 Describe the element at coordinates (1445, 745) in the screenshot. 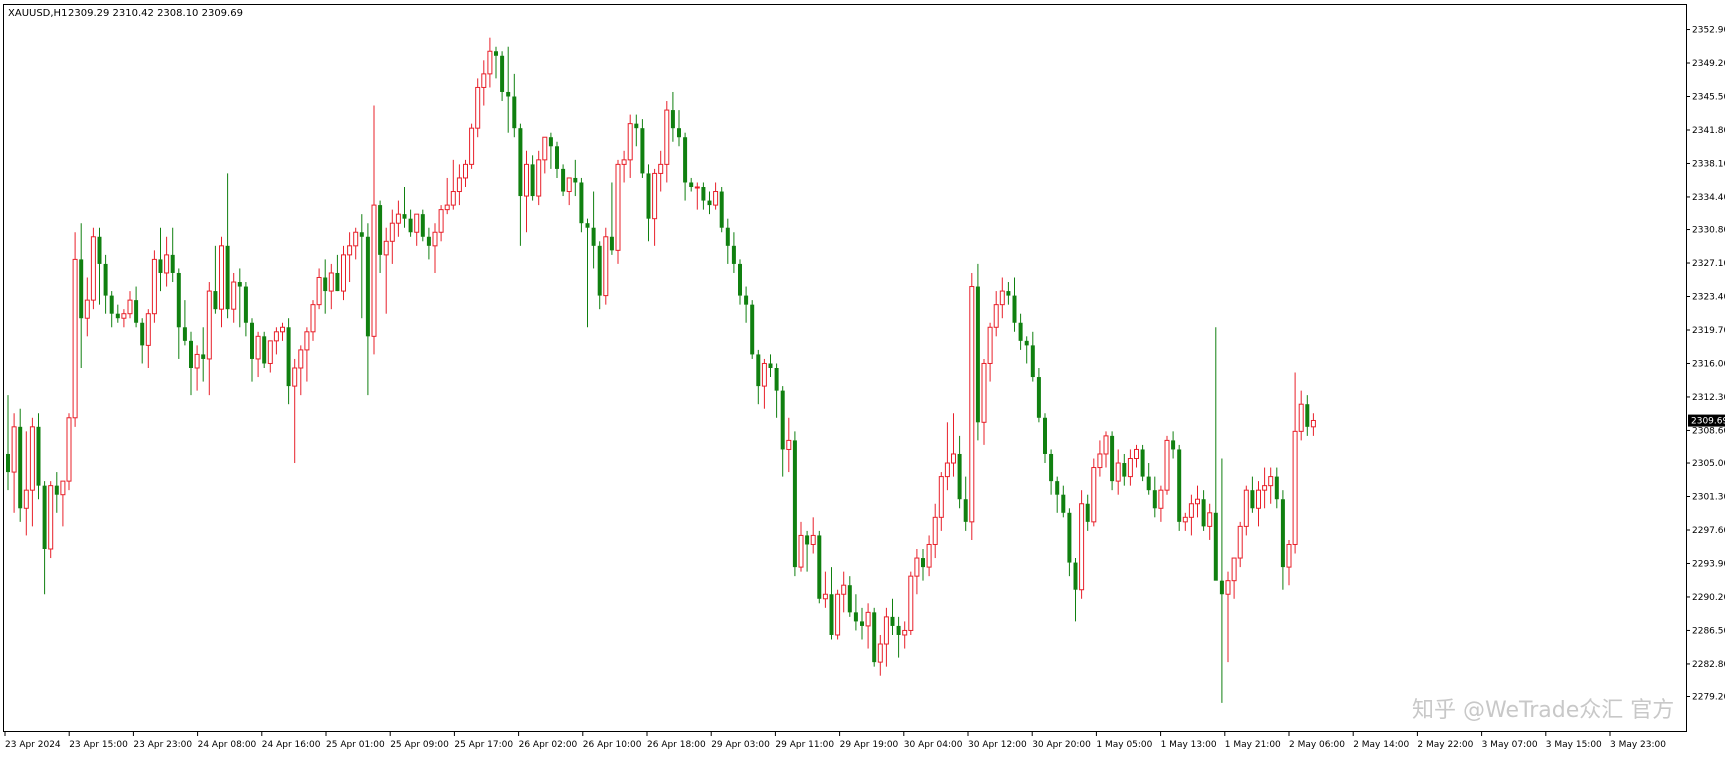

I see `time-tick-label: 2 May 22:00` at that location.